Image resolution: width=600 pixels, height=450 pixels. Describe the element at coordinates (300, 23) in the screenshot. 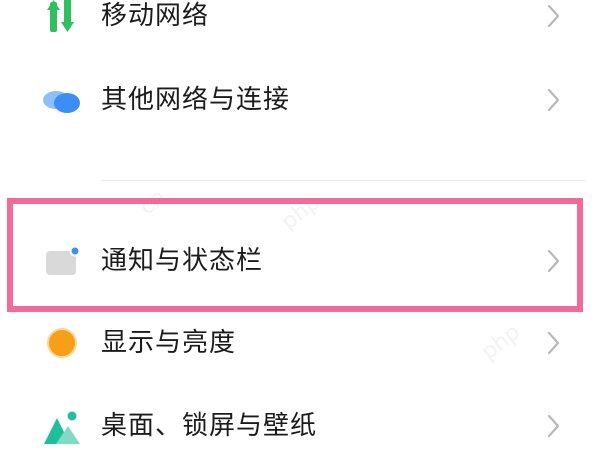

I see `settings-item-mobile-network: 移动网络` at that location.